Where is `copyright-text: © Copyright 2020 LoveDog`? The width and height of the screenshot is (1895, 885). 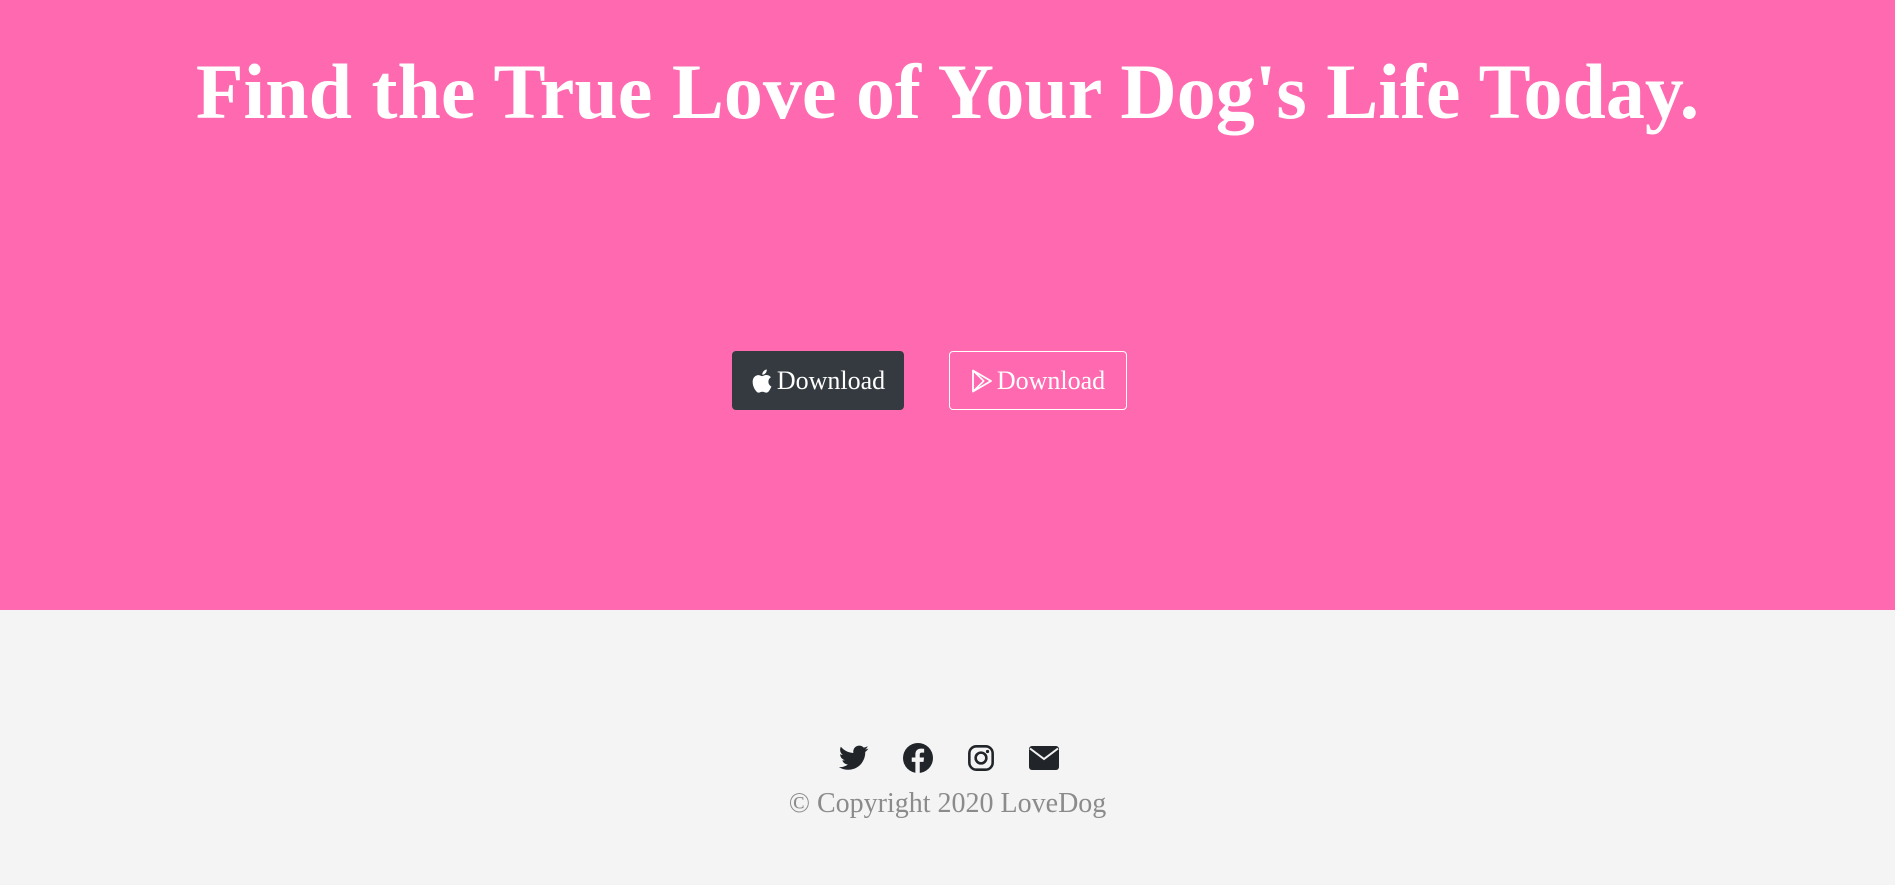 copyright-text: © Copyright 2020 LoveDog is located at coordinates (947, 803).